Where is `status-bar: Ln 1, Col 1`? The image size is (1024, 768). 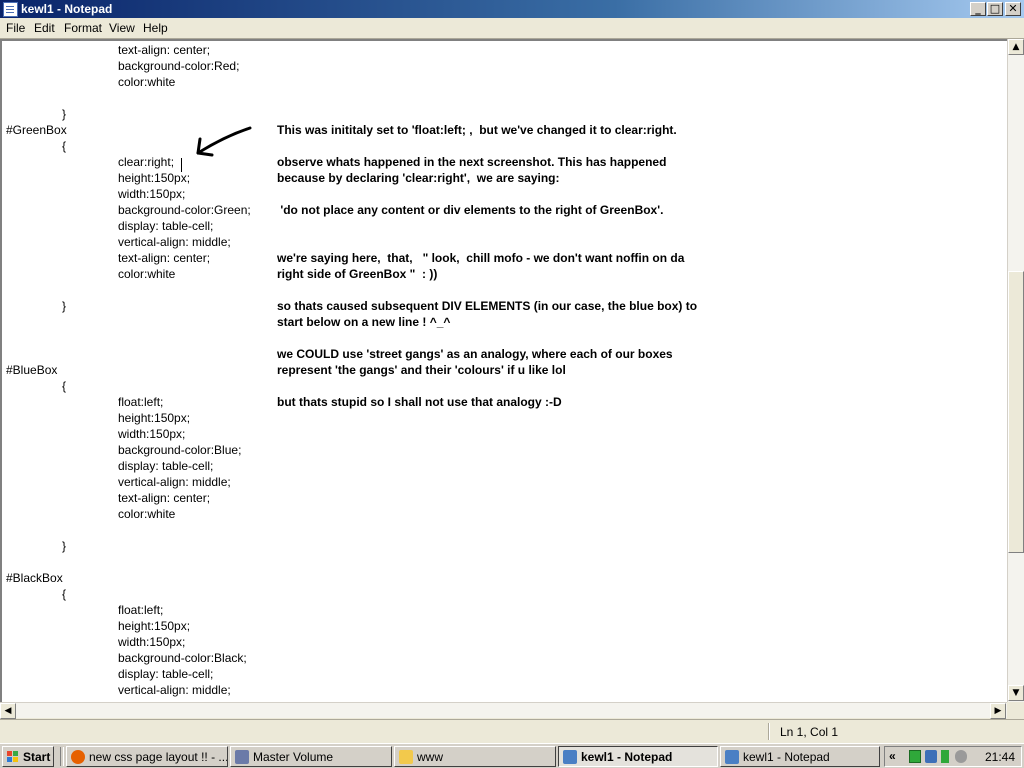
status-bar: Ln 1, Col 1 is located at coordinates (512, 731).